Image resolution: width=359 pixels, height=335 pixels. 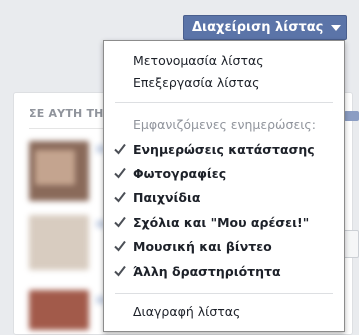 What do you see at coordinates (180, 173) in the screenshot?
I see `menu-item-label: Φωτογραφίες` at bounding box center [180, 173].